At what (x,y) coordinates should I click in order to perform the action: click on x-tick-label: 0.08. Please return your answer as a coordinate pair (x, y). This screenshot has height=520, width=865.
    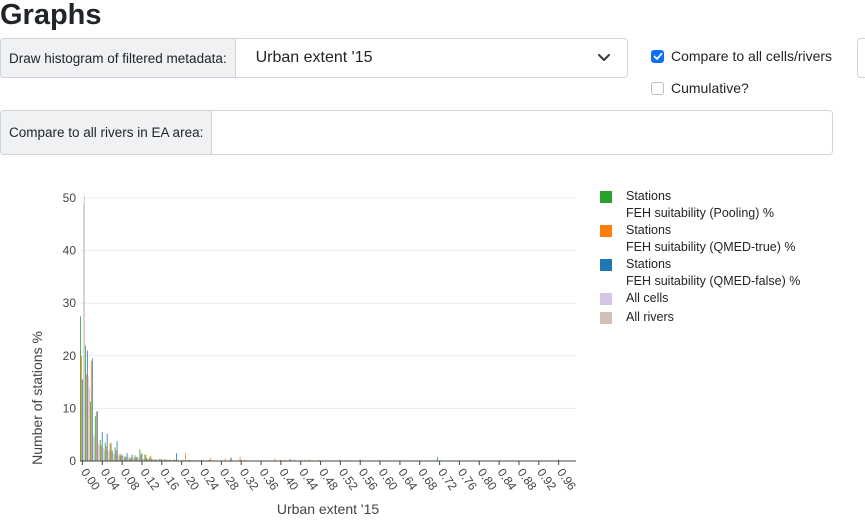
    Looking at the image, I should click on (130, 479).